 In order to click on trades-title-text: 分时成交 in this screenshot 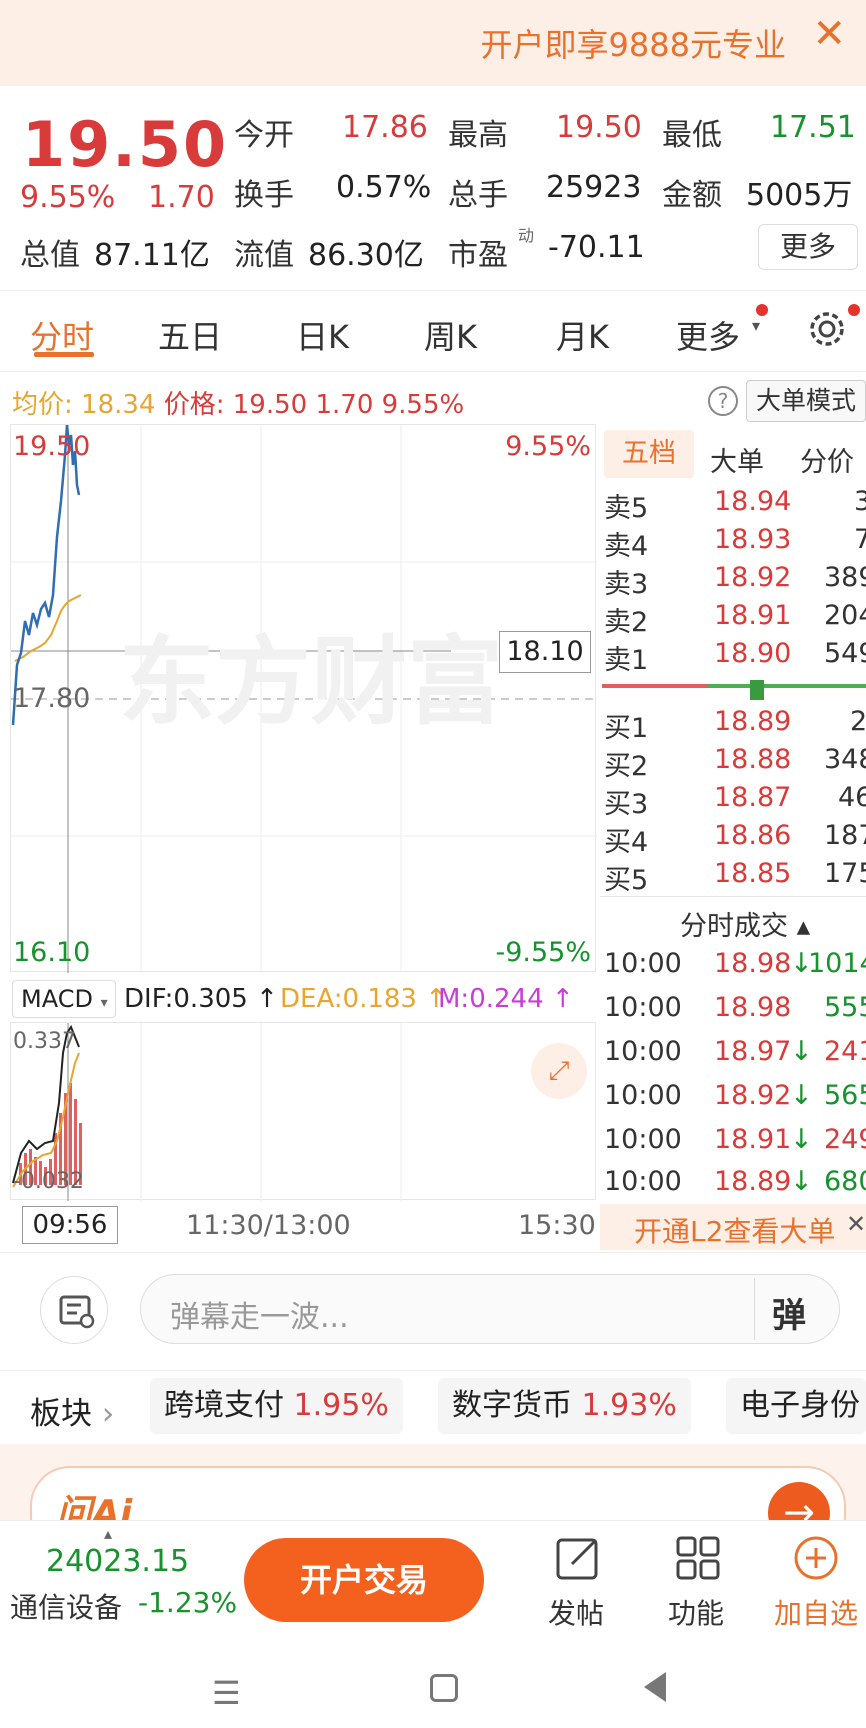, I will do `click(734, 926)`.